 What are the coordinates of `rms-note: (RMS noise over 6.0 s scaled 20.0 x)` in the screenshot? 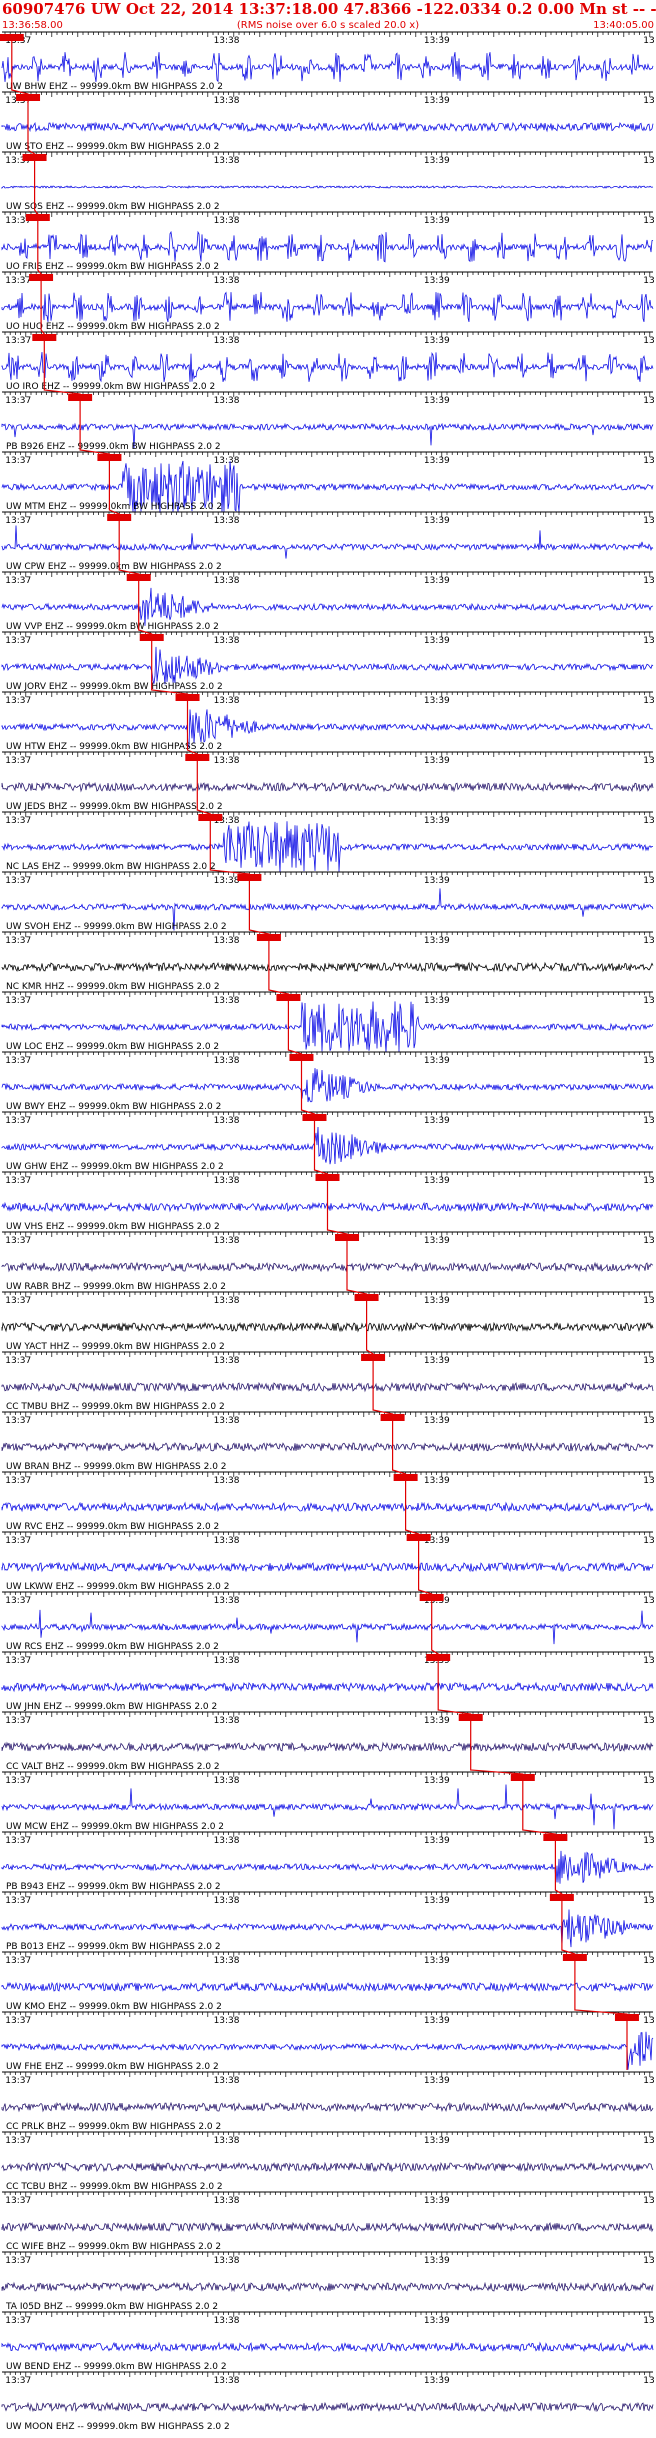 It's located at (328, 25).